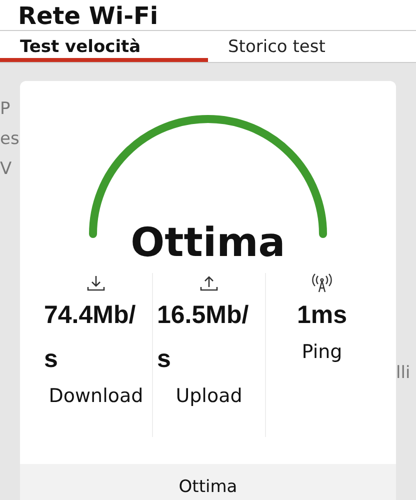 The width and height of the screenshot is (416, 500). Describe the element at coordinates (88, 16) in the screenshot. I see `page-title: Rete Wi-Fi` at that location.